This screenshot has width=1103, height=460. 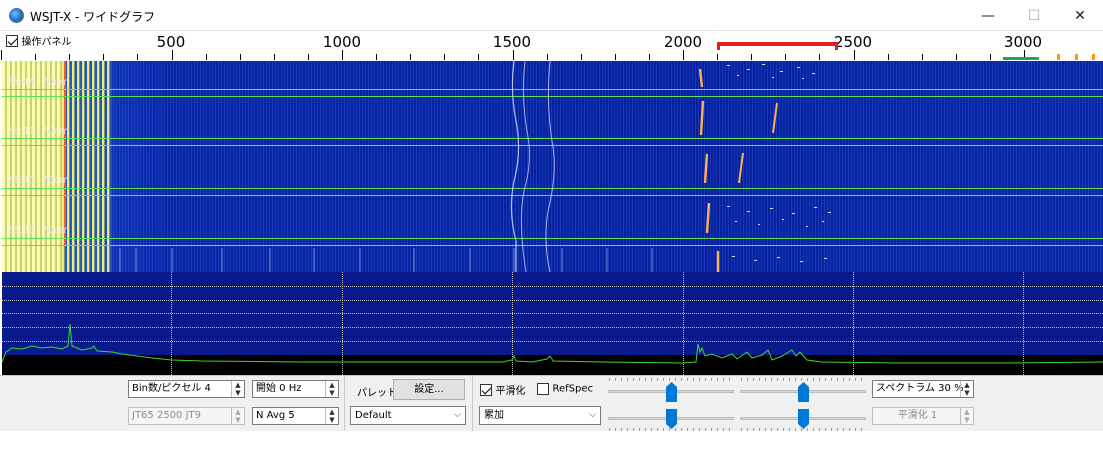 I want to click on maximize-button: ☐, so click(x=1034, y=15).